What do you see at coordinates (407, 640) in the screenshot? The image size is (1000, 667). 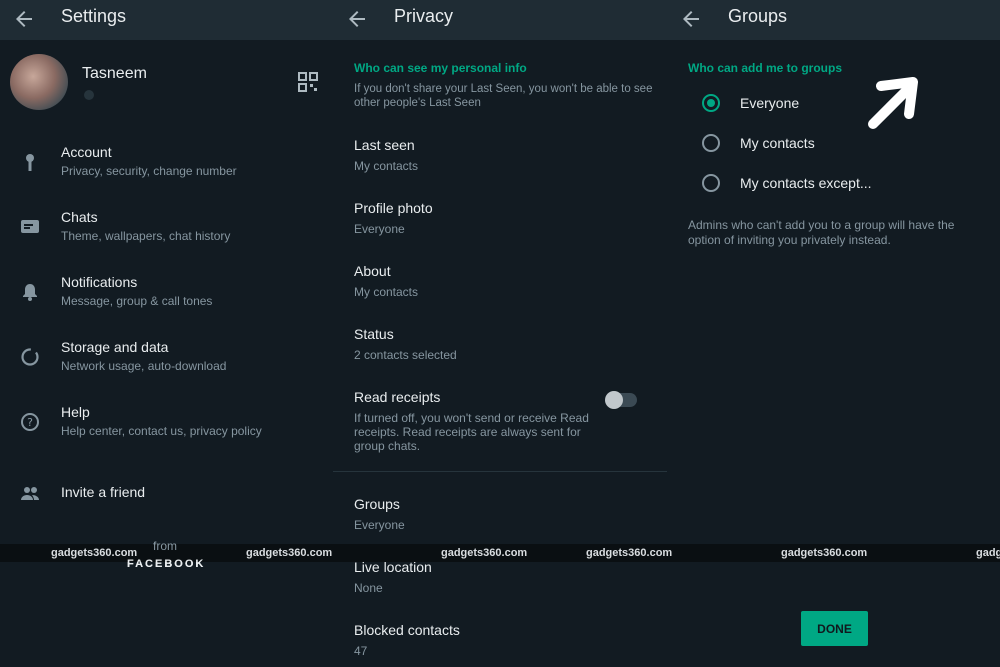 I see `privacy-item-blocked-contacts: Blocked contacts 47` at bounding box center [407, 640].